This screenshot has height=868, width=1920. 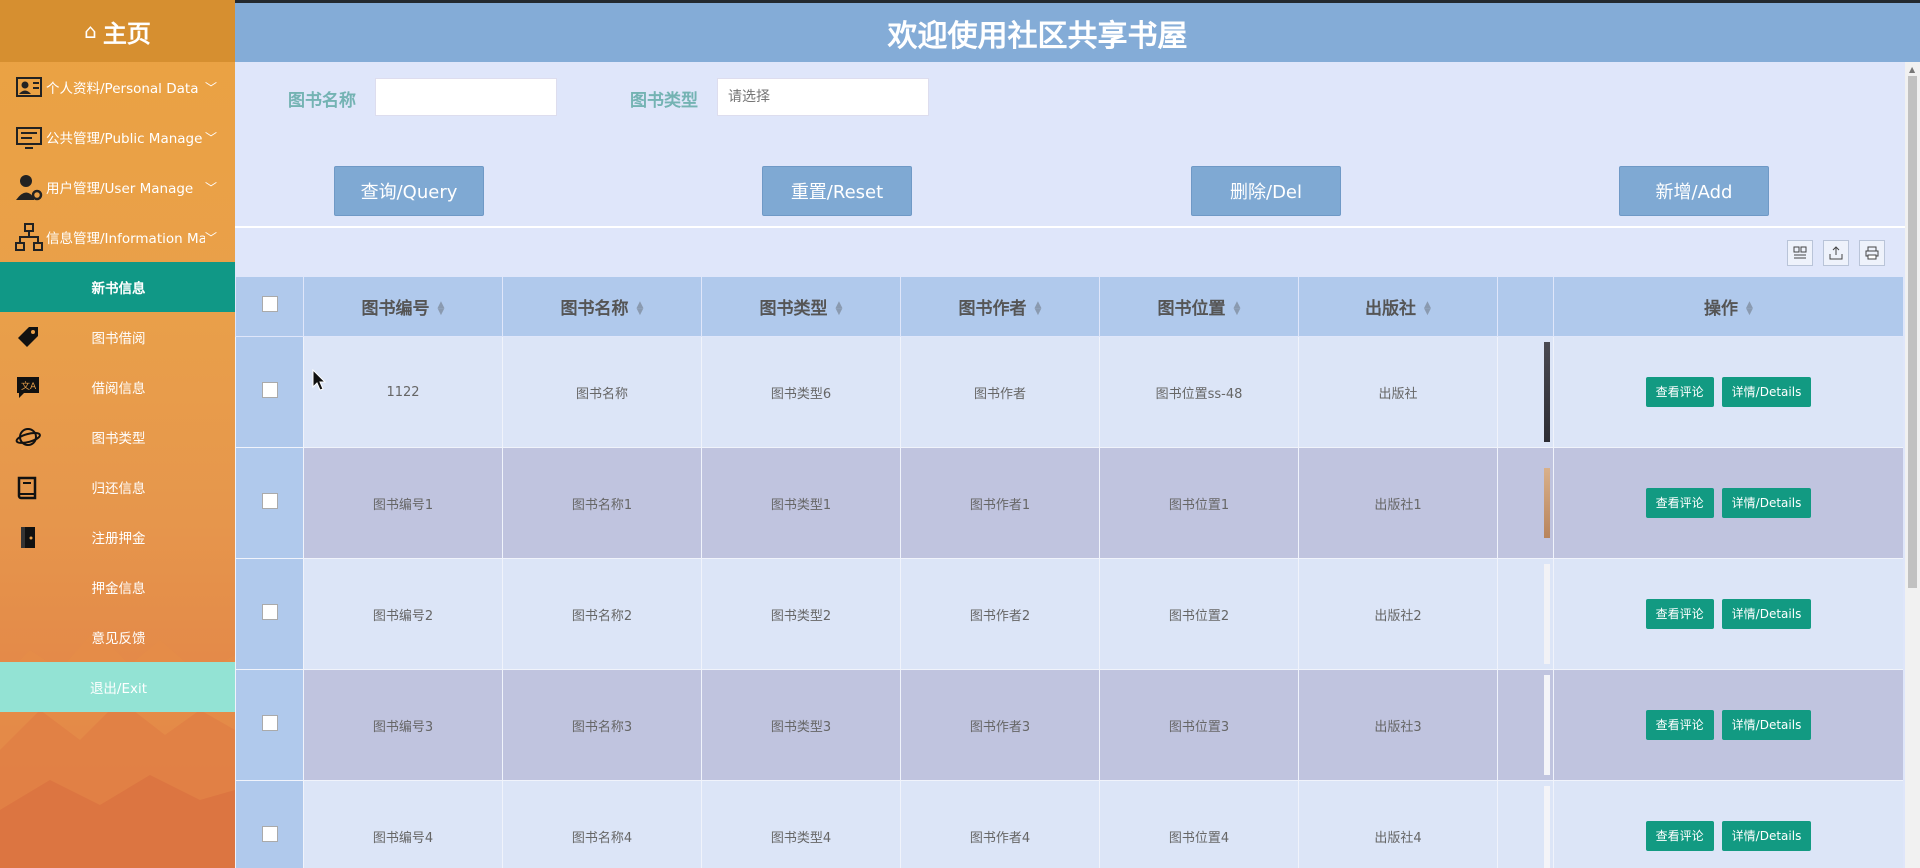 I want to click on table-toolbar, so click(x=1070, y=252).